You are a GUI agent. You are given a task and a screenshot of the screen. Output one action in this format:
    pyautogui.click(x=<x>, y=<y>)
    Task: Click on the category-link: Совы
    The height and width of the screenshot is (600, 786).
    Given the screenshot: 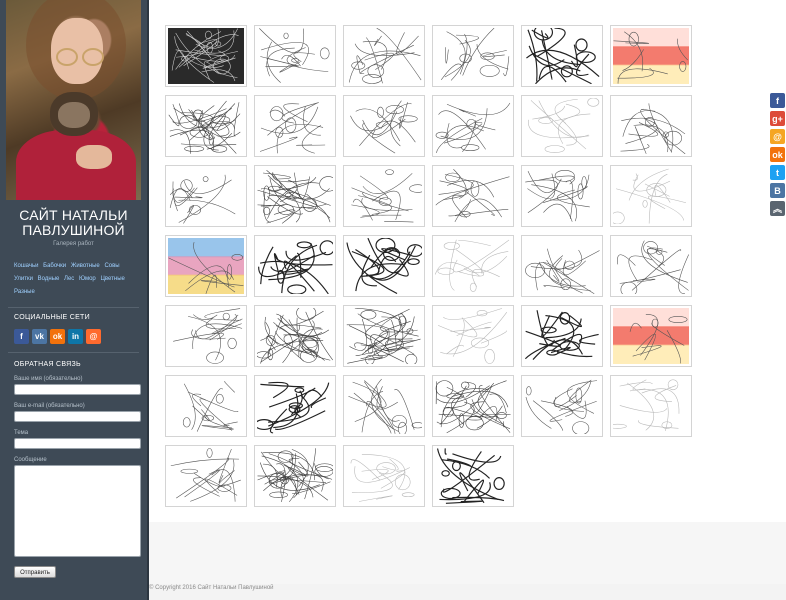 What is the action you would take?
    pyautogui.click(x=111, y=266)
    